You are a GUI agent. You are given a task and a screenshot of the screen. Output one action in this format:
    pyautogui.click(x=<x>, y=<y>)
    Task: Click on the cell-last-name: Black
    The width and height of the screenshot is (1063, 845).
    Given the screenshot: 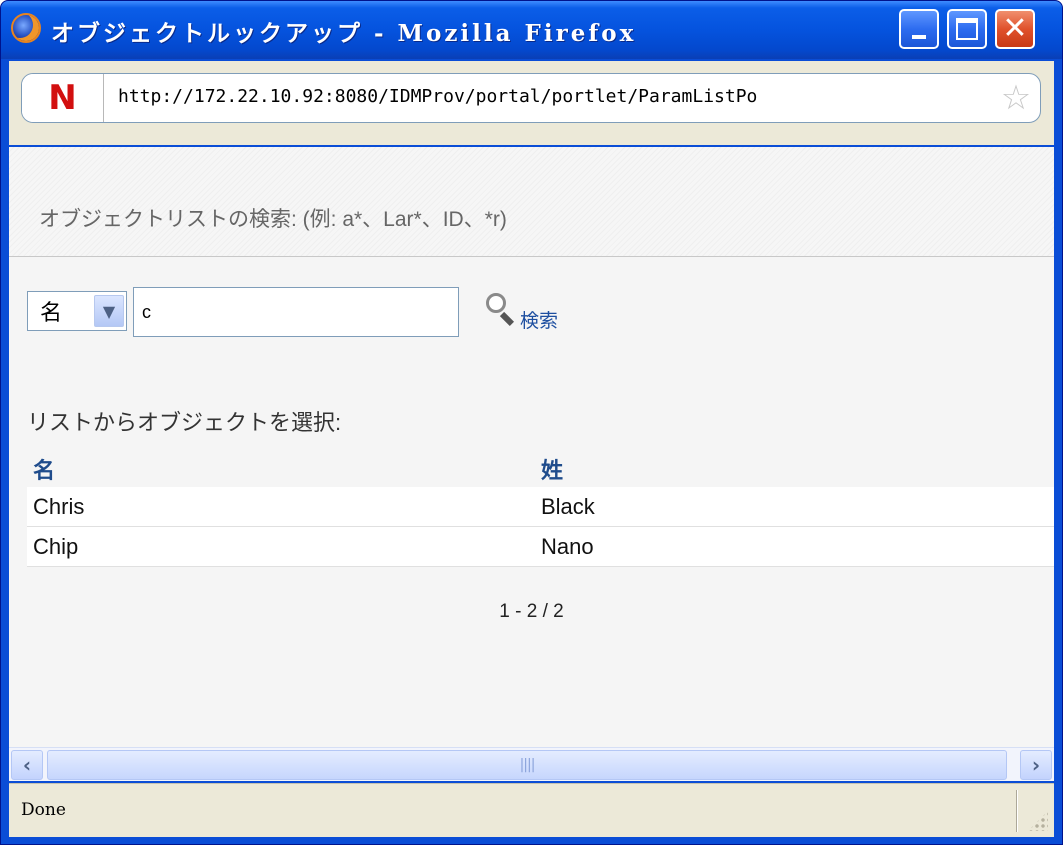 What is the action you would take?
    pyautogui.click(x=568, y=506)
    